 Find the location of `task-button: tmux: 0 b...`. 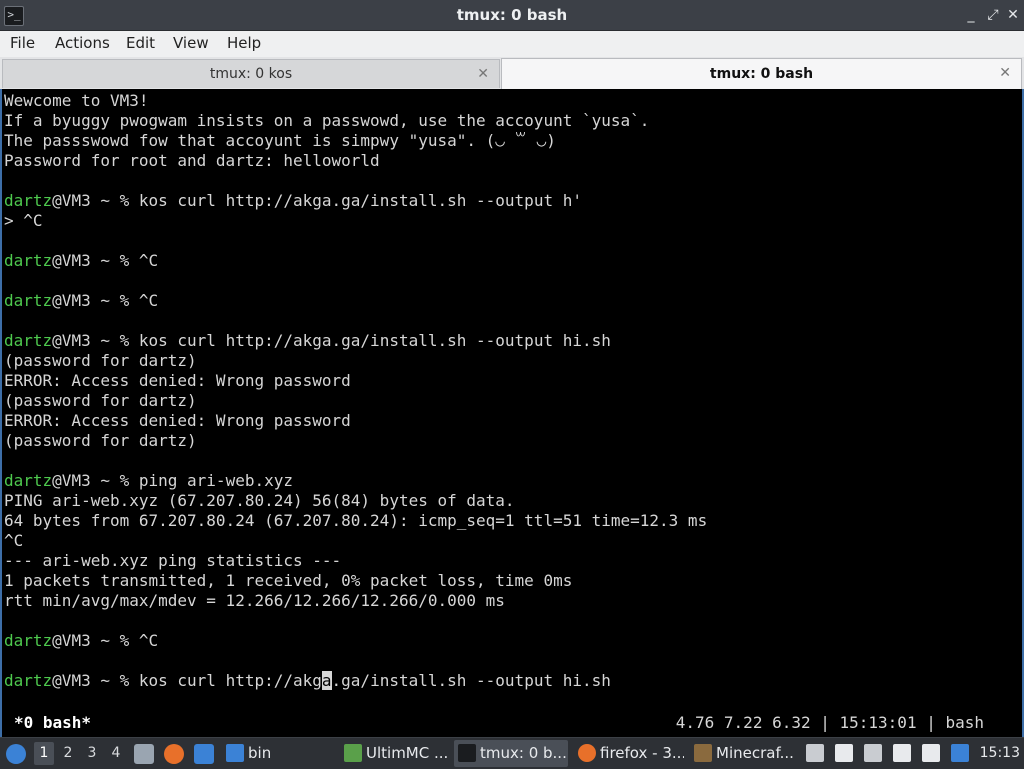

task-button: tmux: 0 b... is located at coordinates (511, 753).